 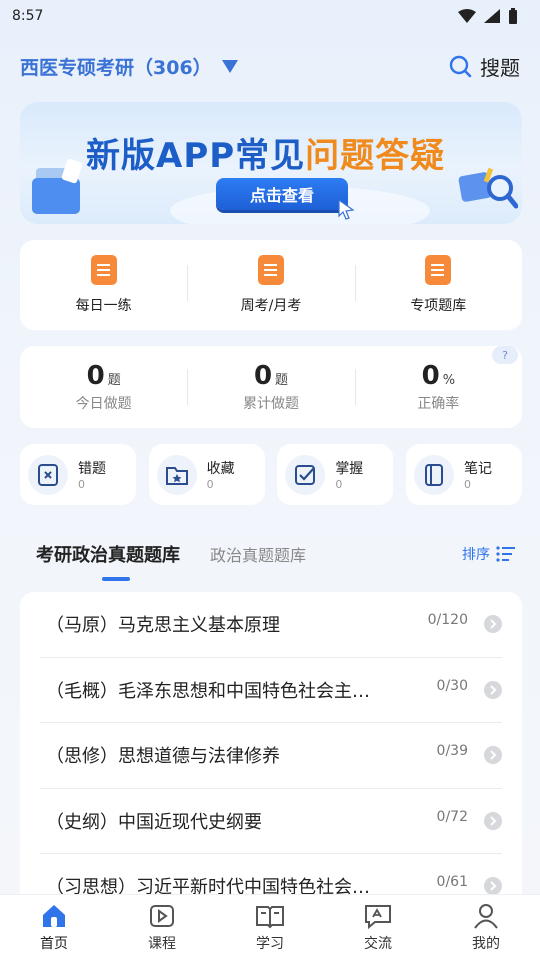 I want to click on tool-favorites-name: 收藏, so click(x=220, y=469).